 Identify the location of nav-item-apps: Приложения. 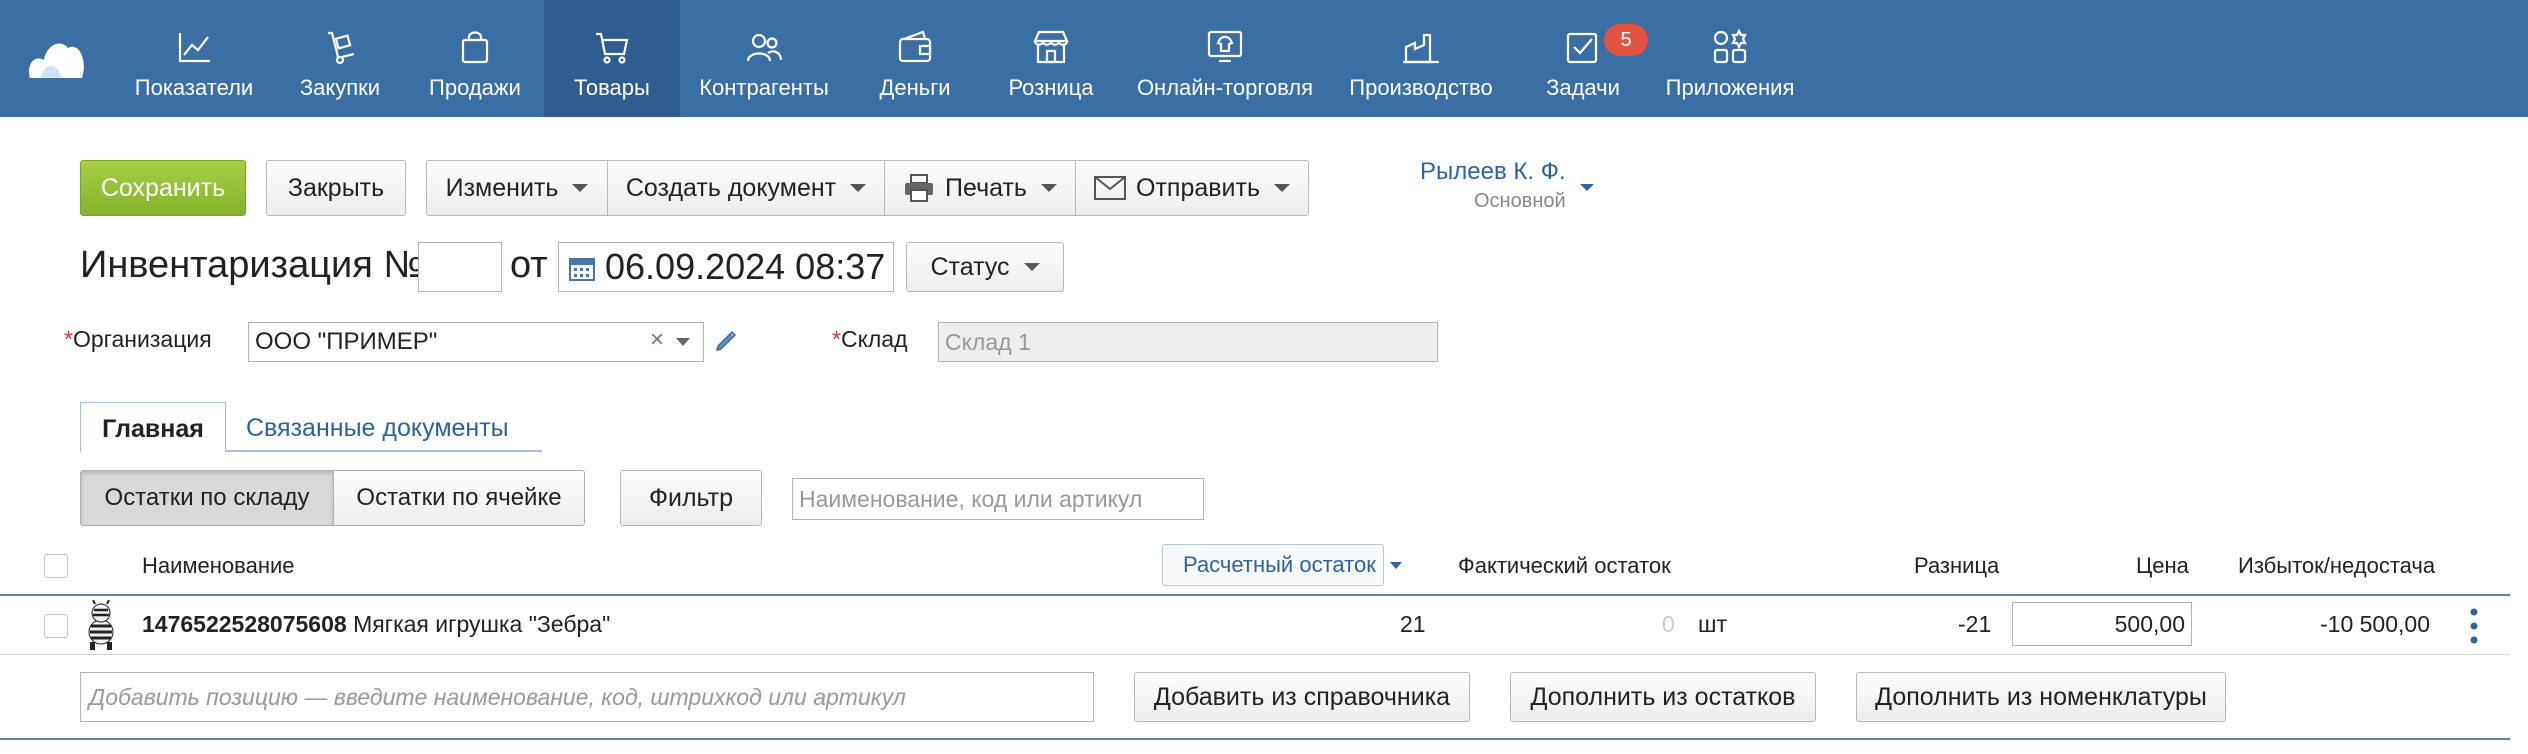
(1730, 58).